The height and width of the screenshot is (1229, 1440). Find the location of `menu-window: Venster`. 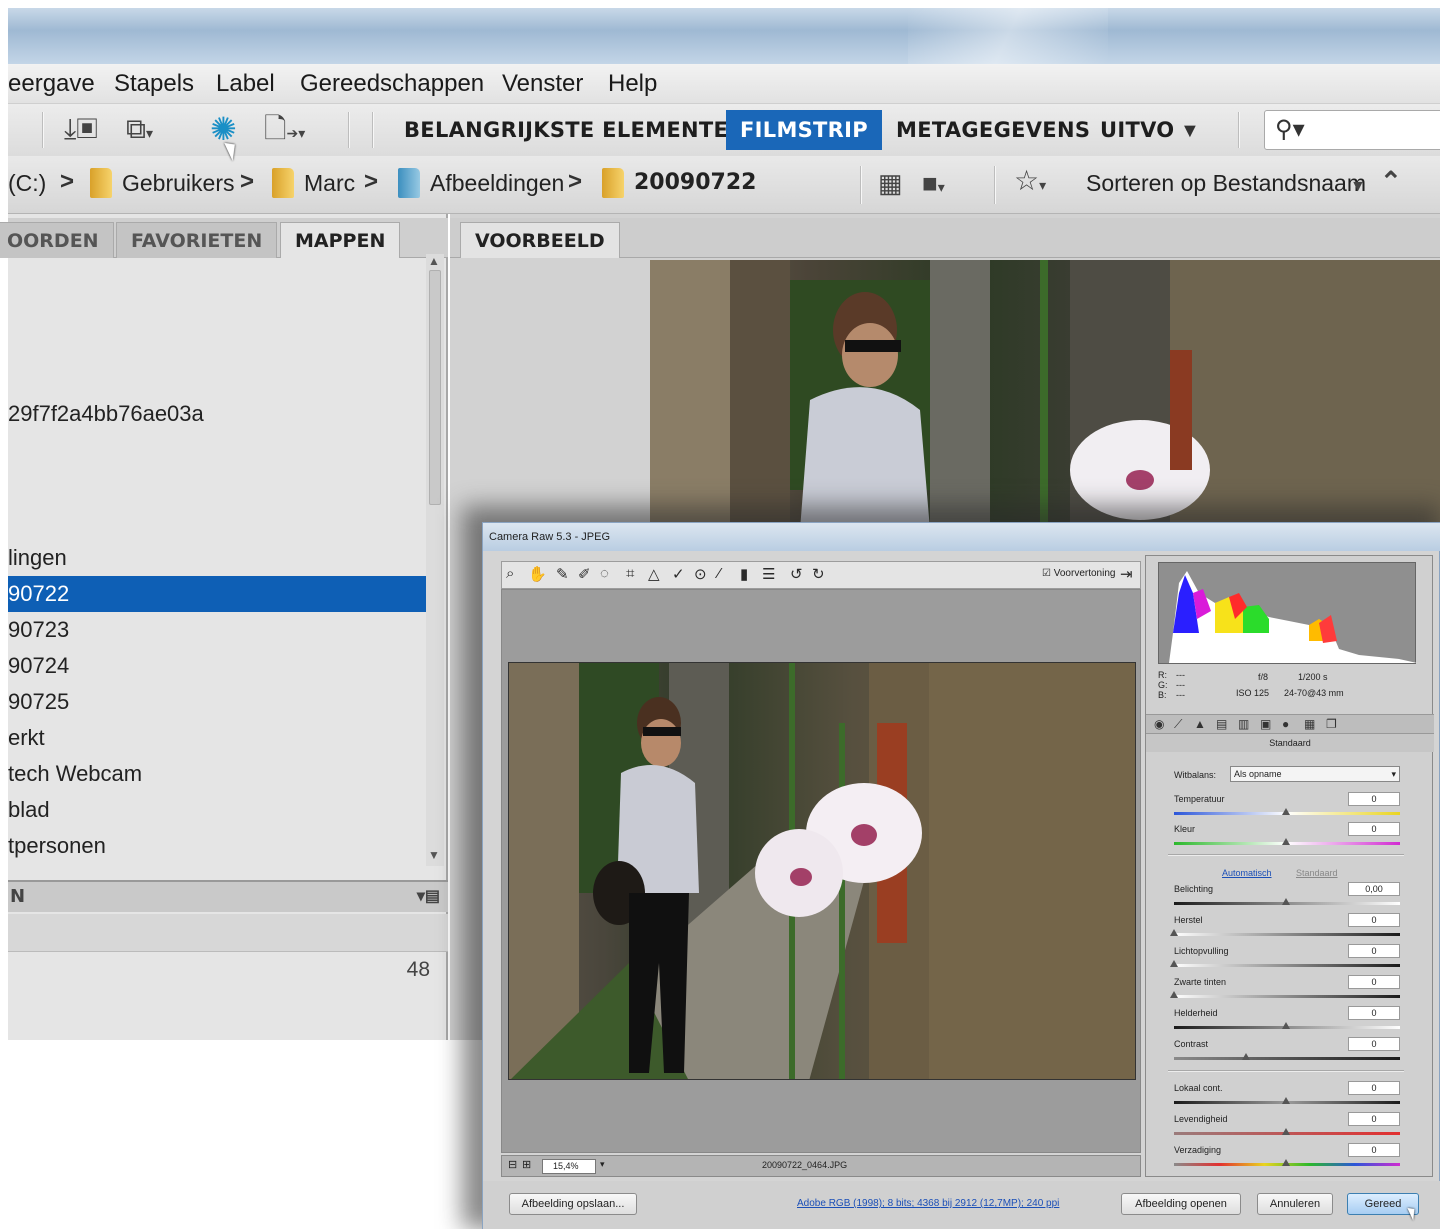

menu-window: Venster is located at coordinates (542, 84).